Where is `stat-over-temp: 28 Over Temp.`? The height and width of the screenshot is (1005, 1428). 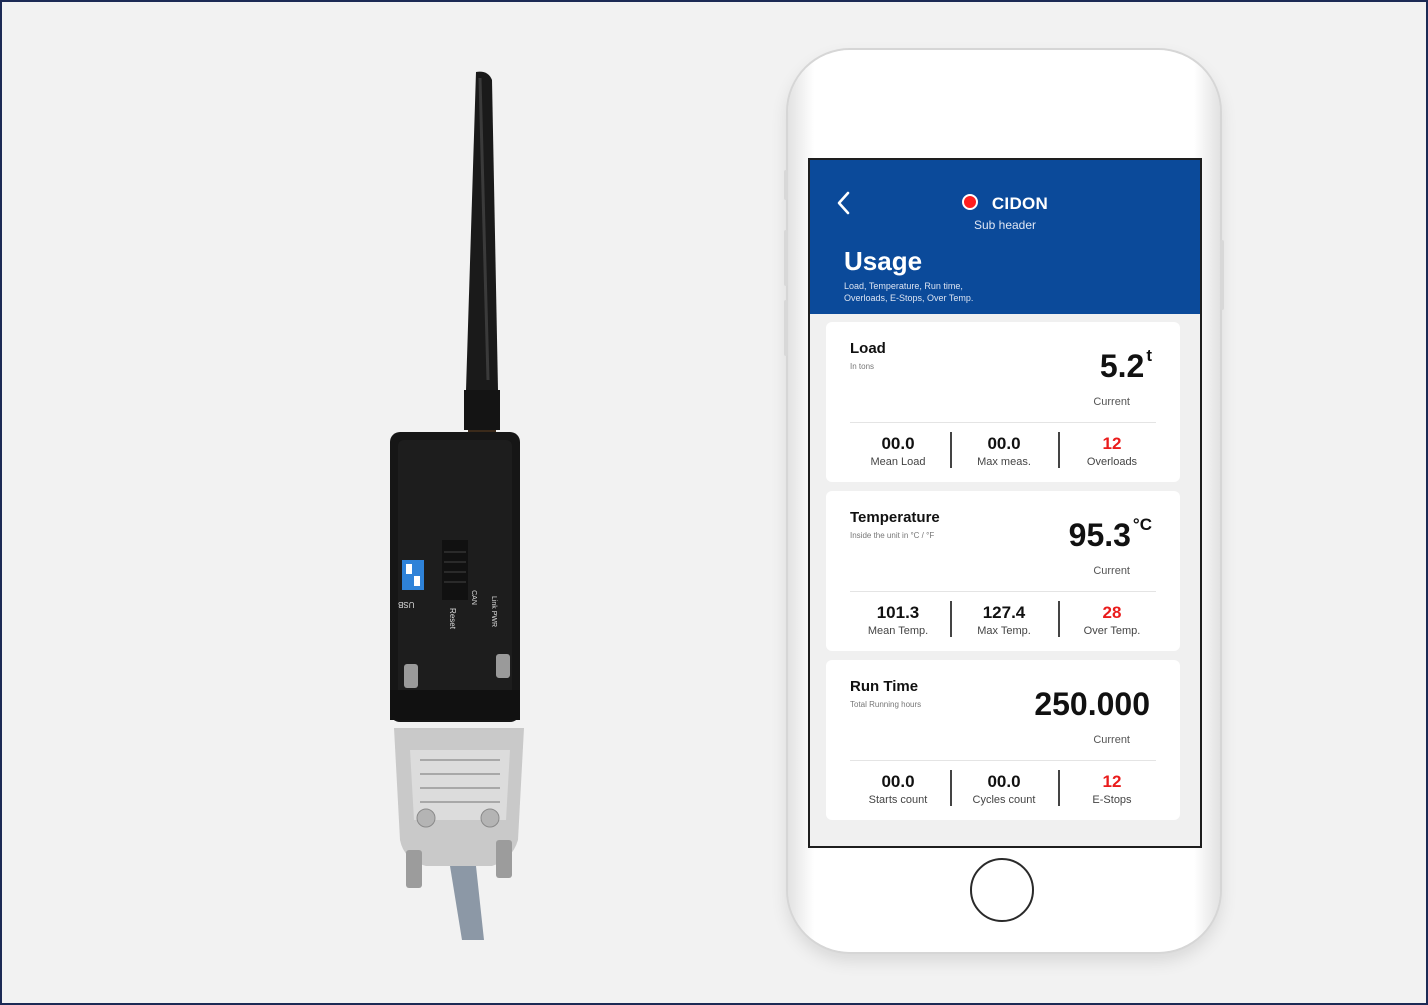 stat-over-temp: 28 Over Temp. is located at coordinates (1112, 620).